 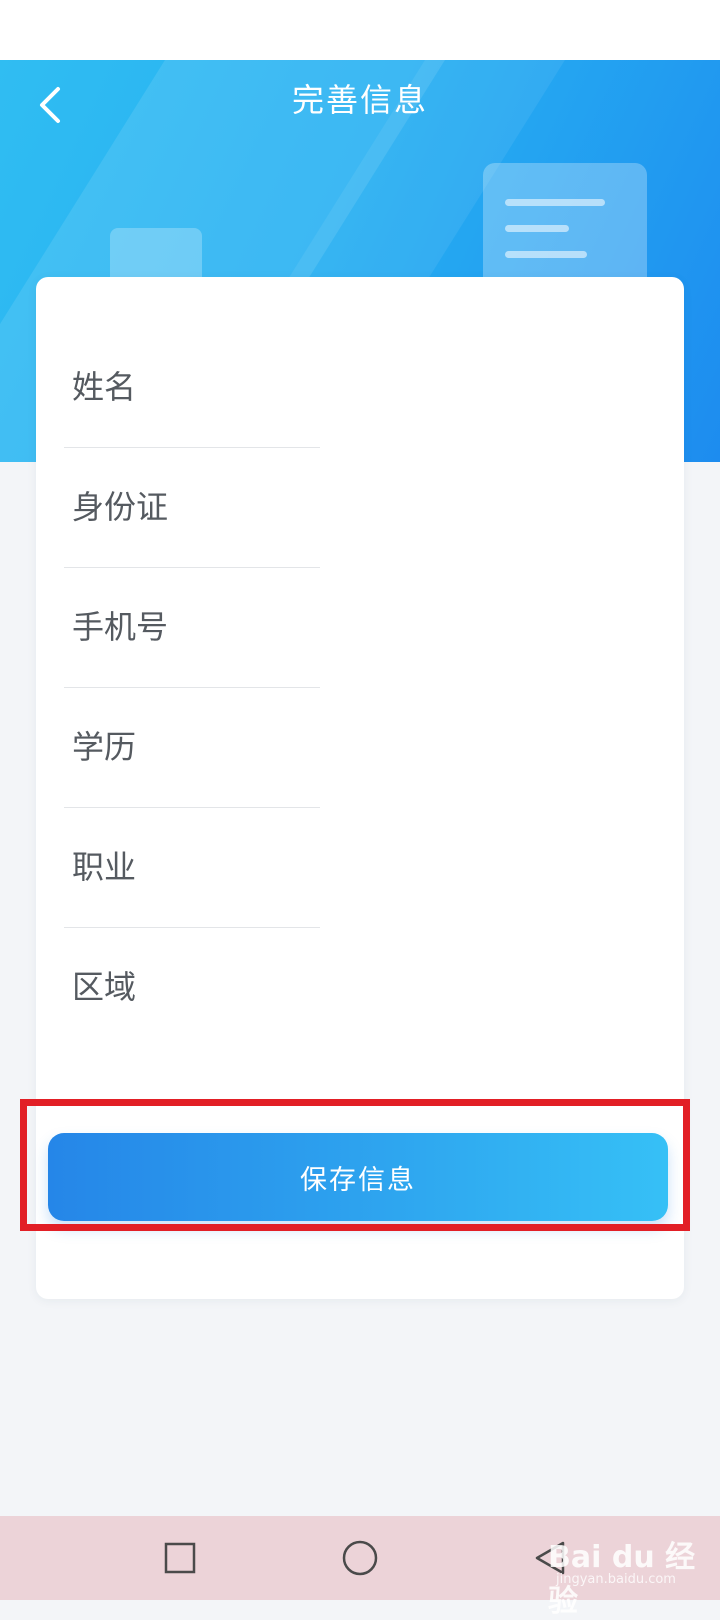 I want to click on square-icon, so click(x=180, y=1558).